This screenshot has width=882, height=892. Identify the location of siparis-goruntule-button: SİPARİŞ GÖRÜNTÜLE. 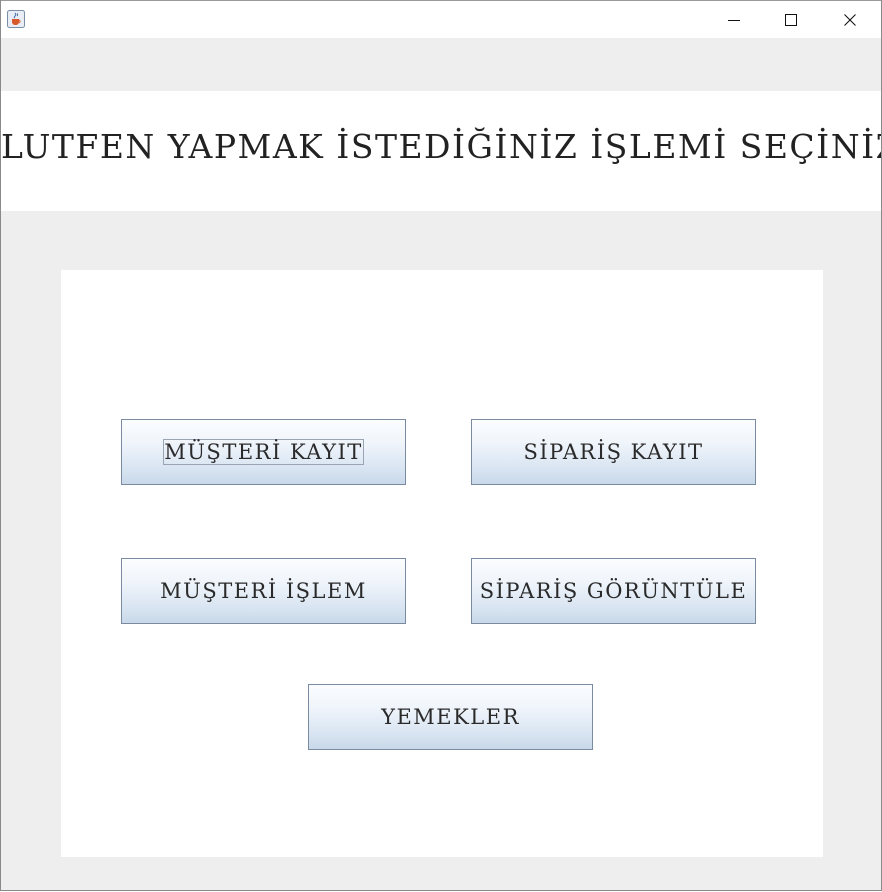
(613, 591).